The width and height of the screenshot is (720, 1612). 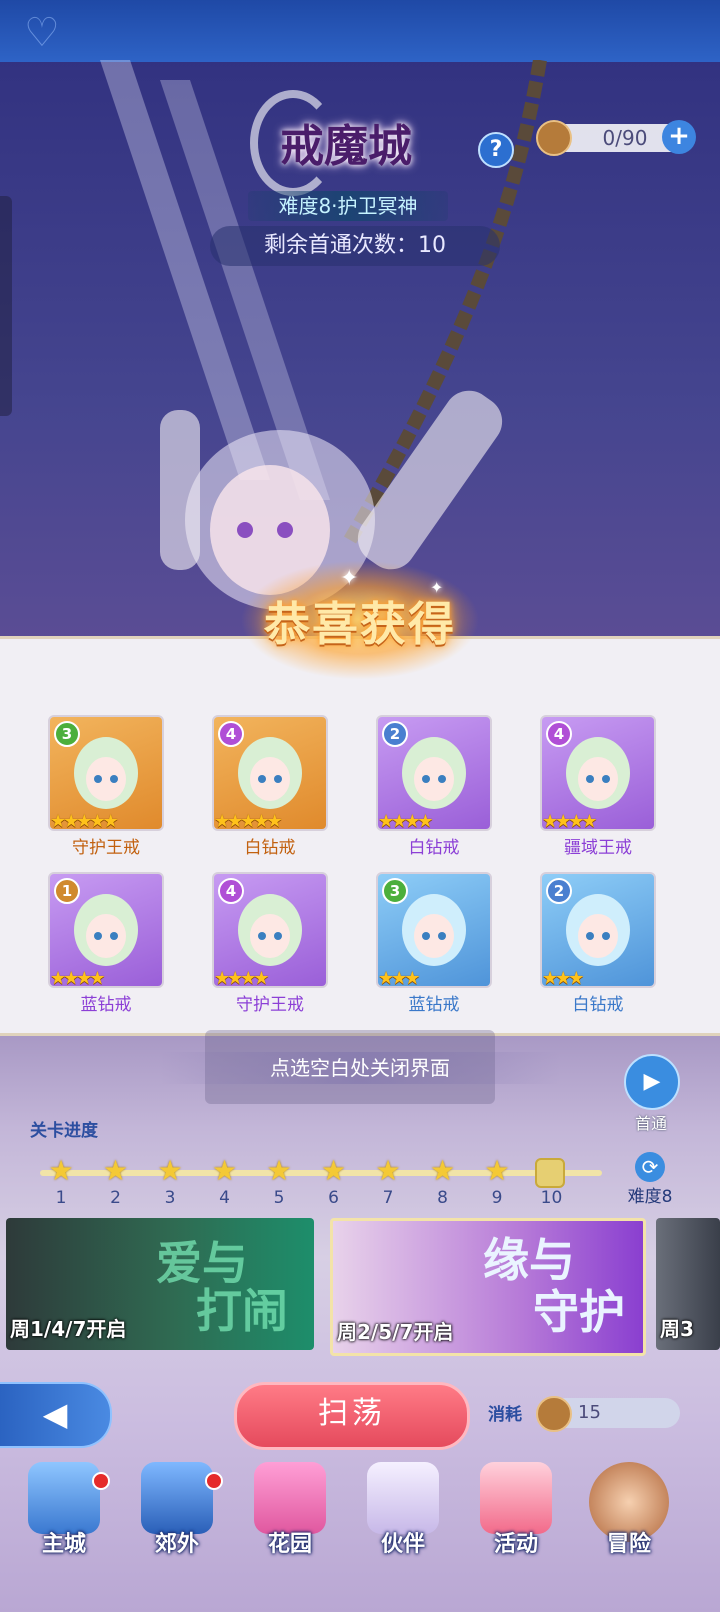 I want to click on stage-title-text: 戒魔城, so click(x=346, y=146).